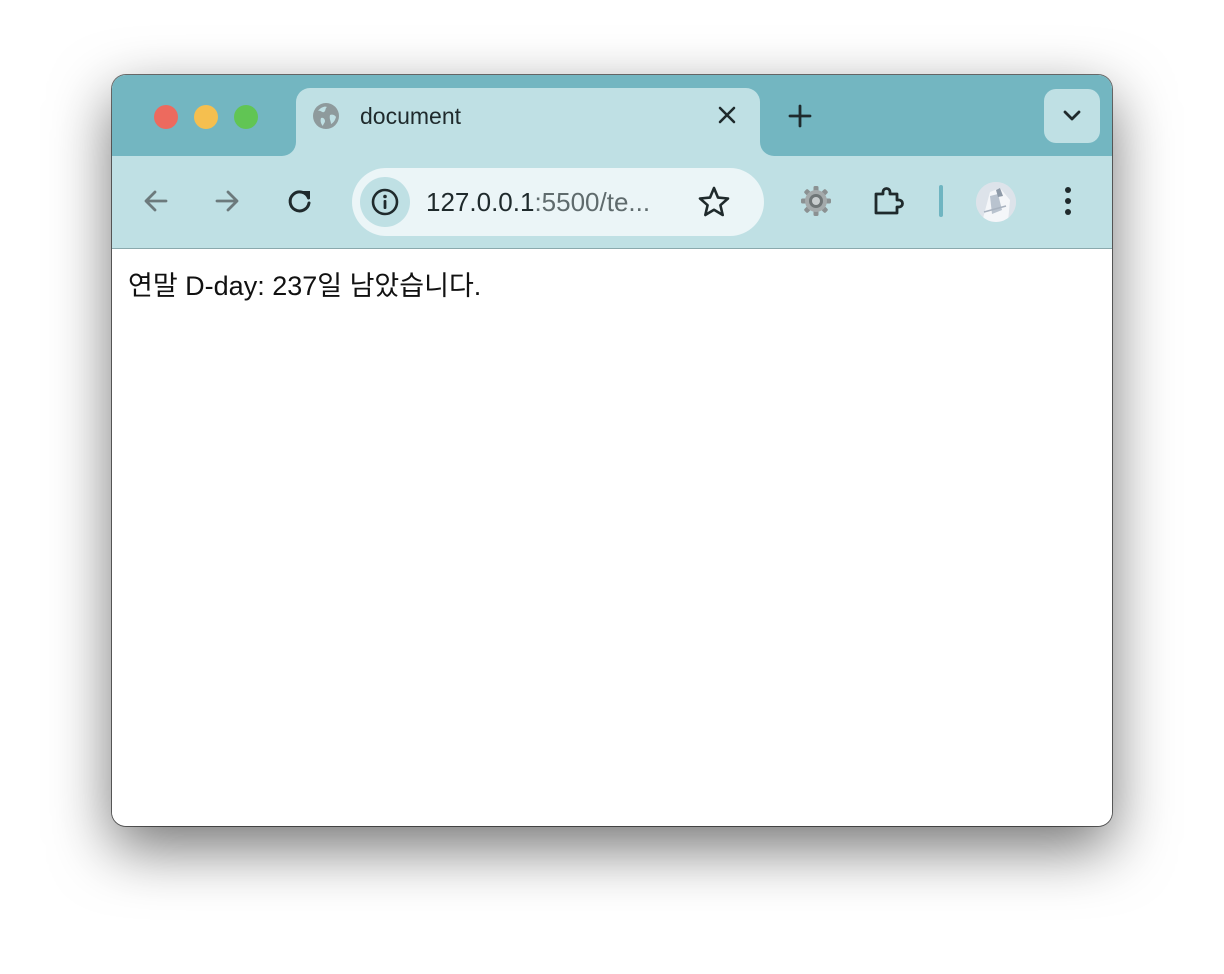 The image size is (1224, 974). I want to click on tab-title: document, so click(411, 116).